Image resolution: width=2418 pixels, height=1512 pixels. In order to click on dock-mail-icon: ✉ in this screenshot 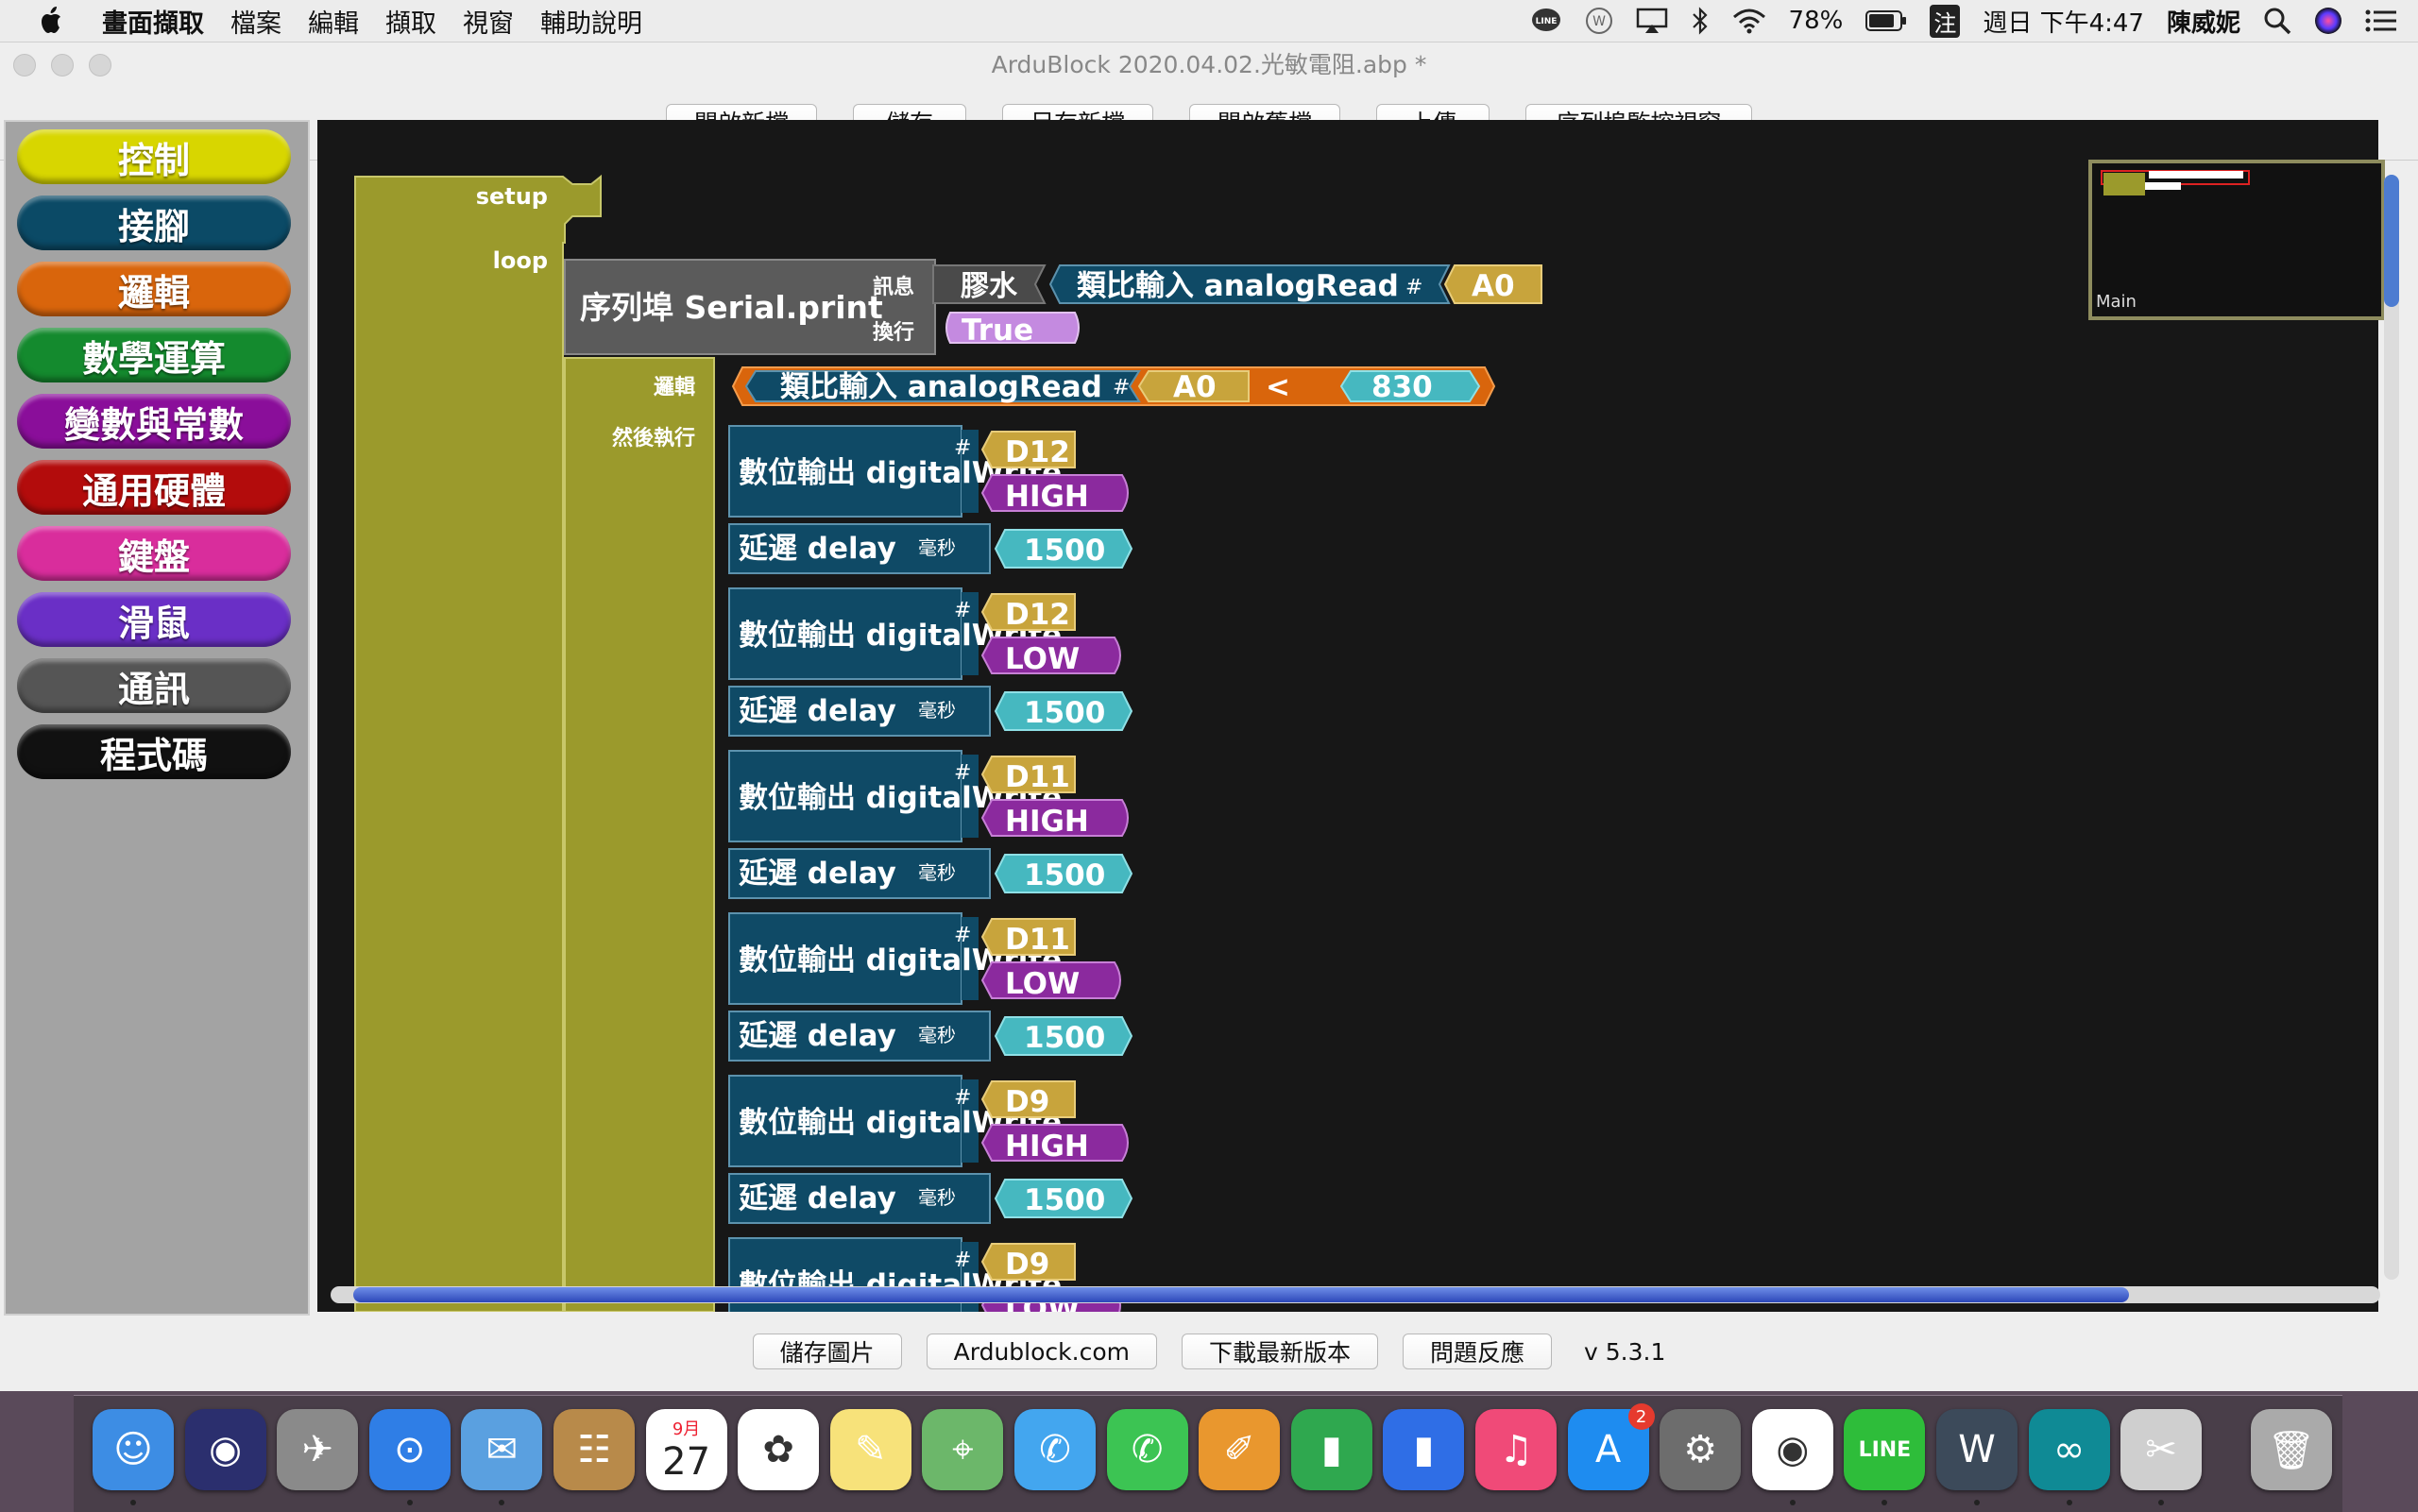, I will do `click(502, 1449)`.